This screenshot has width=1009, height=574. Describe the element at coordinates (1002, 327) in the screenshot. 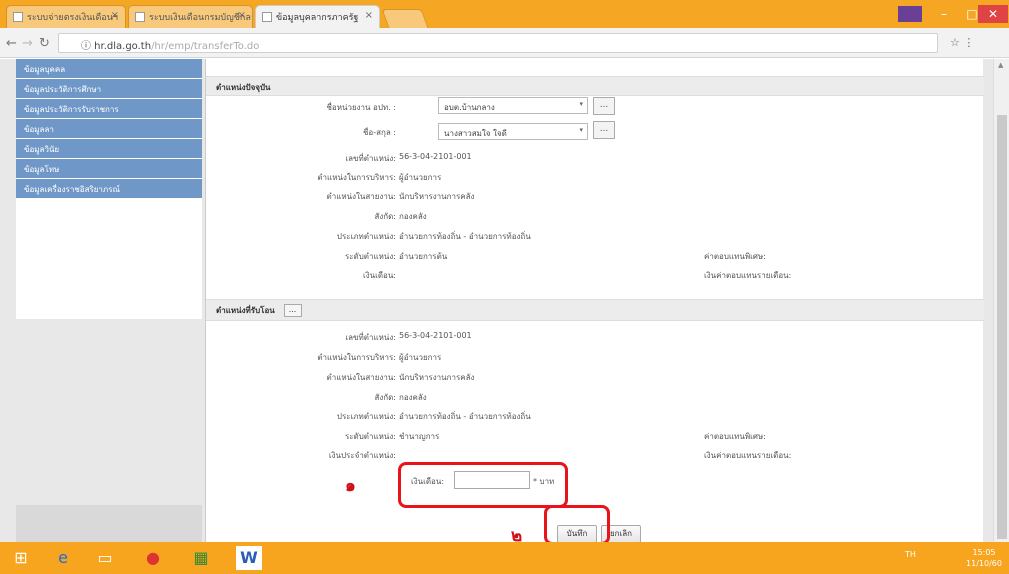

I see `scrollbar-thumb` at that location.